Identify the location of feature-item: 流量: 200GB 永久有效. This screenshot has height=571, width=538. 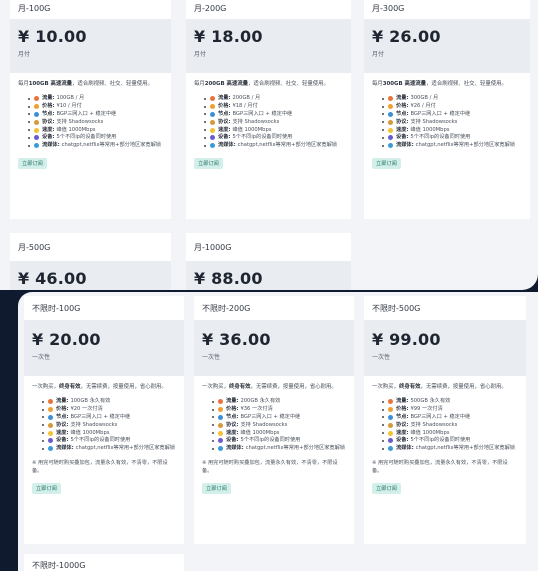
(279, 402).